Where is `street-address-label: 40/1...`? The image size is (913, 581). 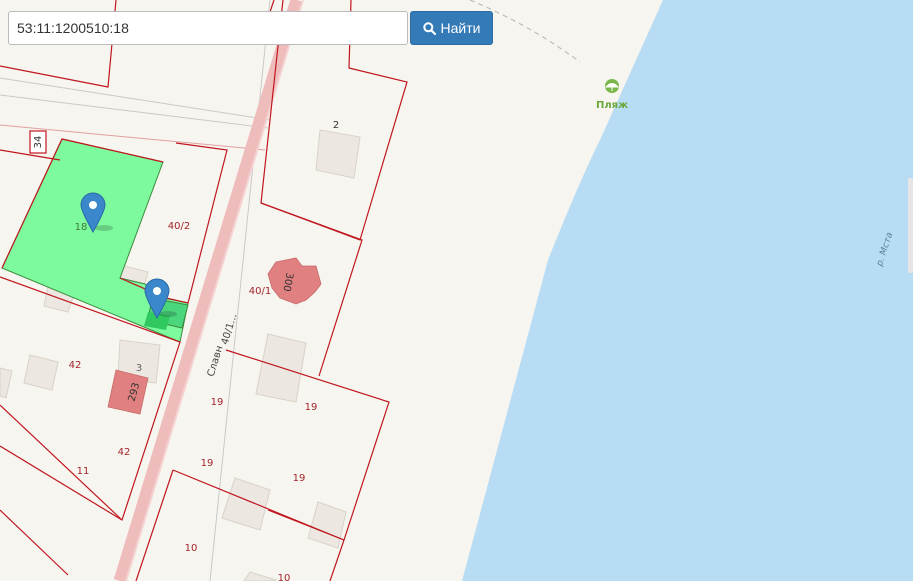
street-address-label: 40/1... is located at coordinates (230, 329).